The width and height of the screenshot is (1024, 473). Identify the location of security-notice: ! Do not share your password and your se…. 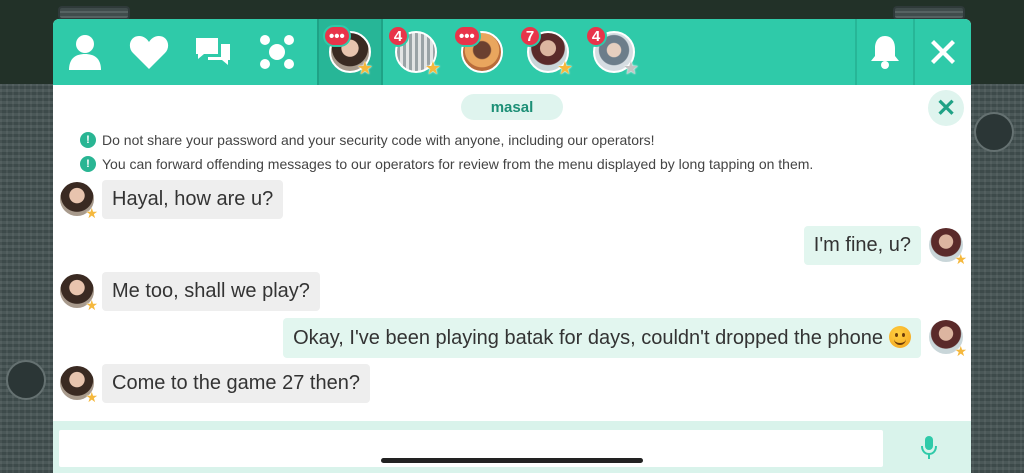
(367, 140).